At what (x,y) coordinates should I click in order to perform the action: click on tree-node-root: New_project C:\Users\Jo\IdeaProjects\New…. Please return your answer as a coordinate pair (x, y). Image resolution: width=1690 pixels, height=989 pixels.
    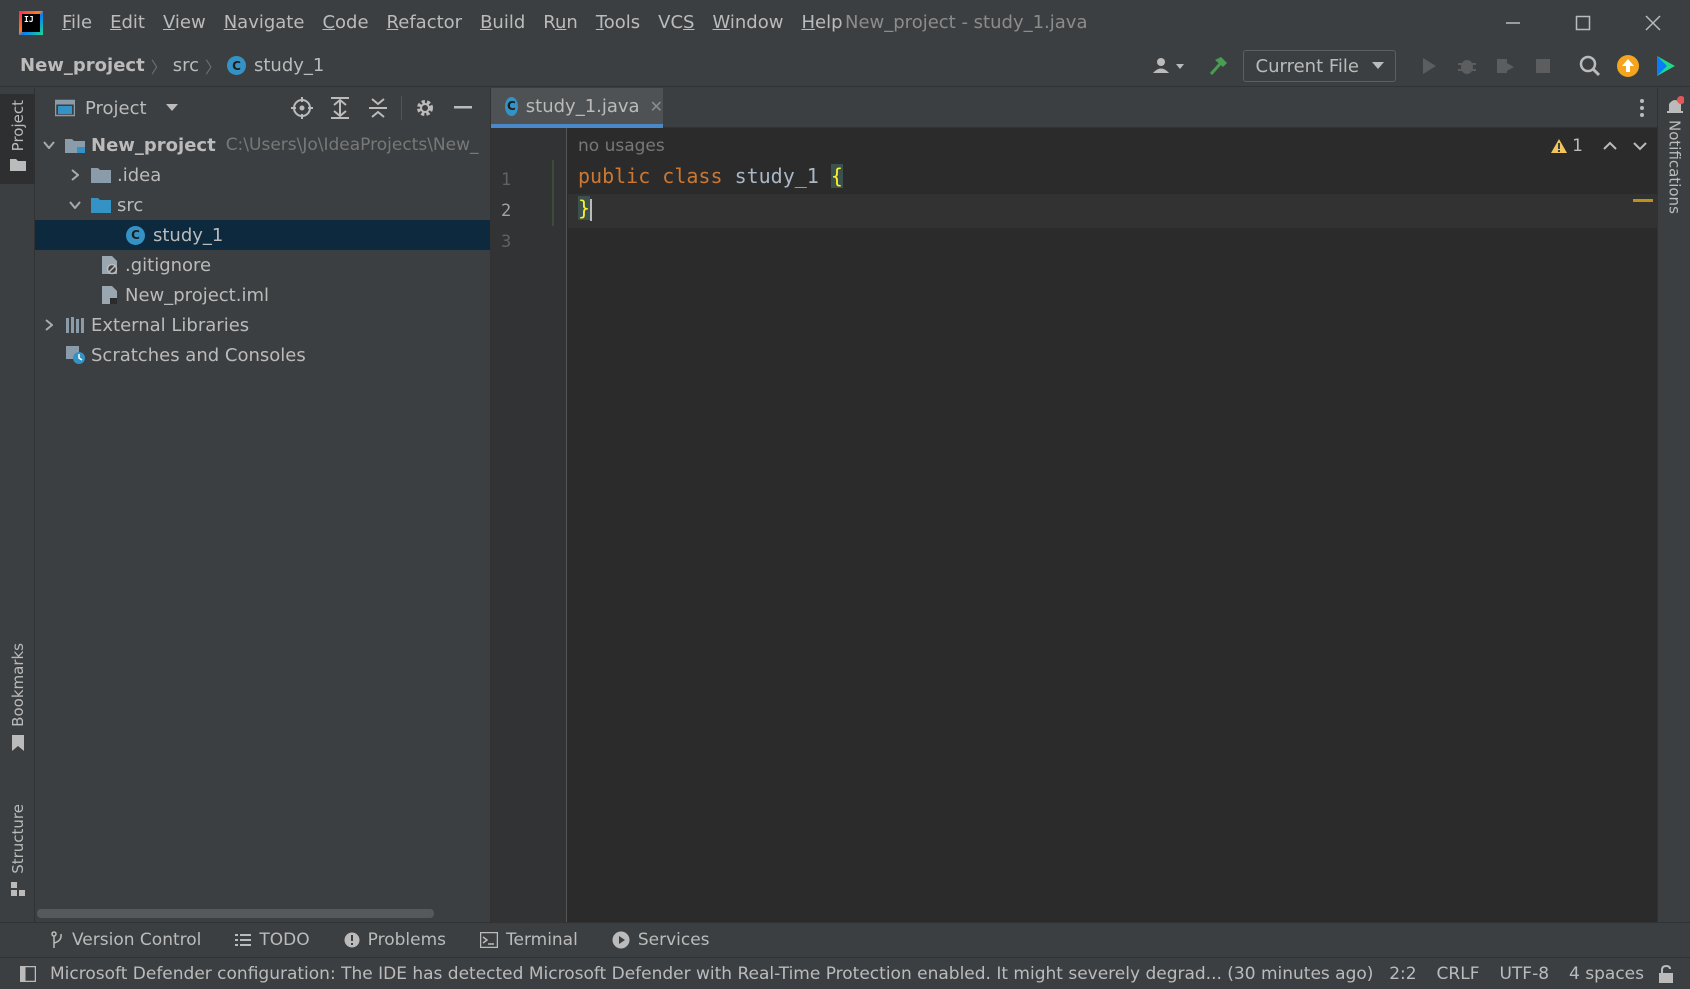
    Looking at the image, I should click on (262, 145).